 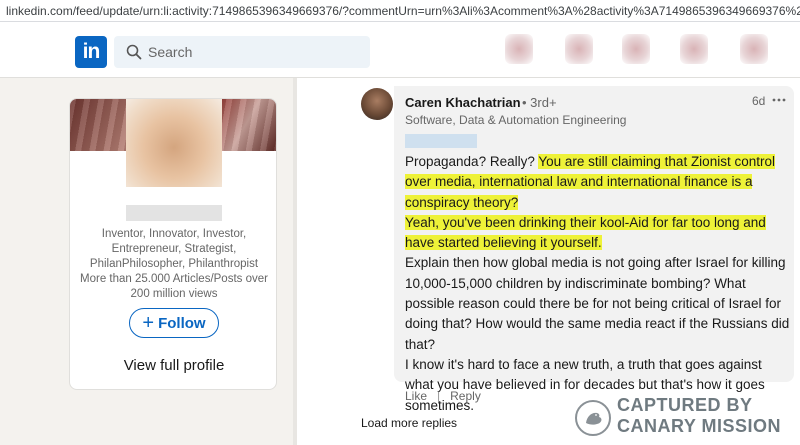 I want to click on search-icon, so click(x=134, y=52).